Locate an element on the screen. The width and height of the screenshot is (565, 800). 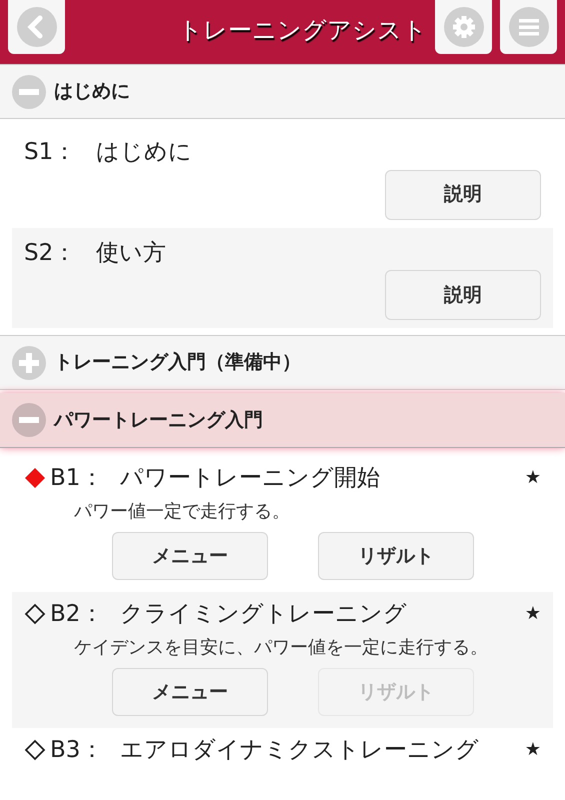
item-title: エアロダイナミクストレーニング is located at coordinates (300, 750).